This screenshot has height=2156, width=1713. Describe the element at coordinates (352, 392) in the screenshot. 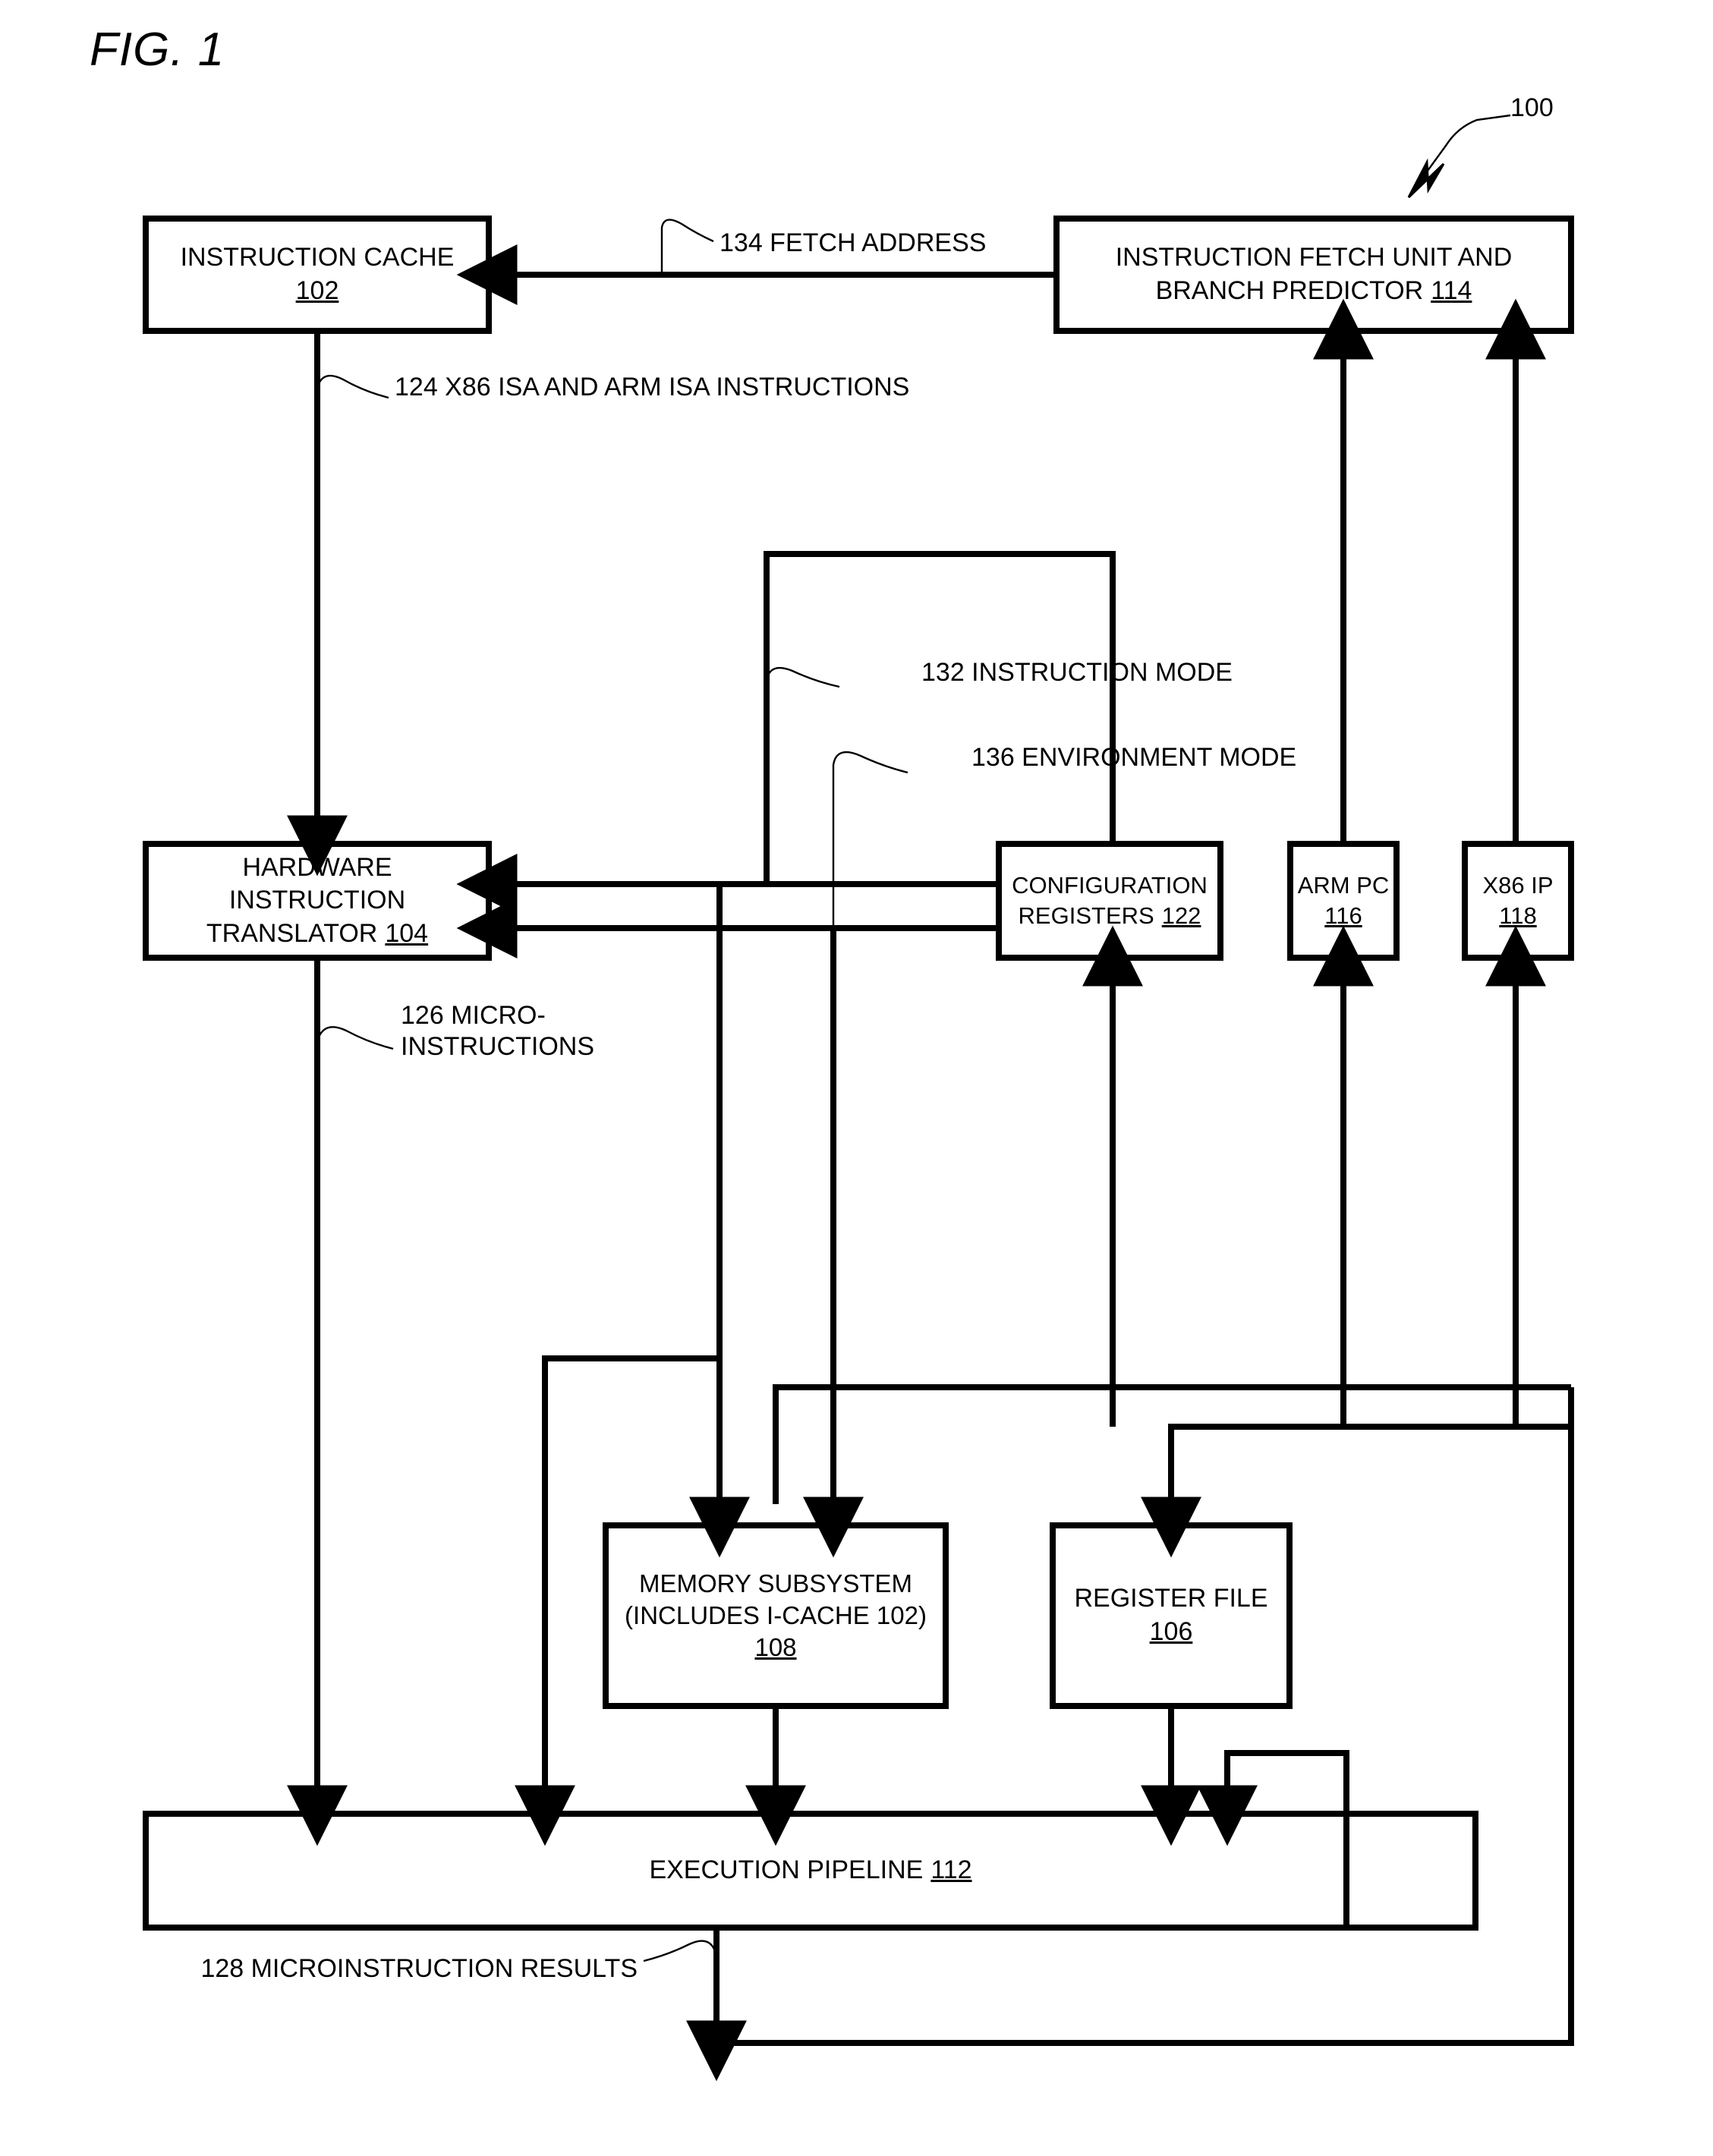

I see `leader-isa-instructions` at that location.